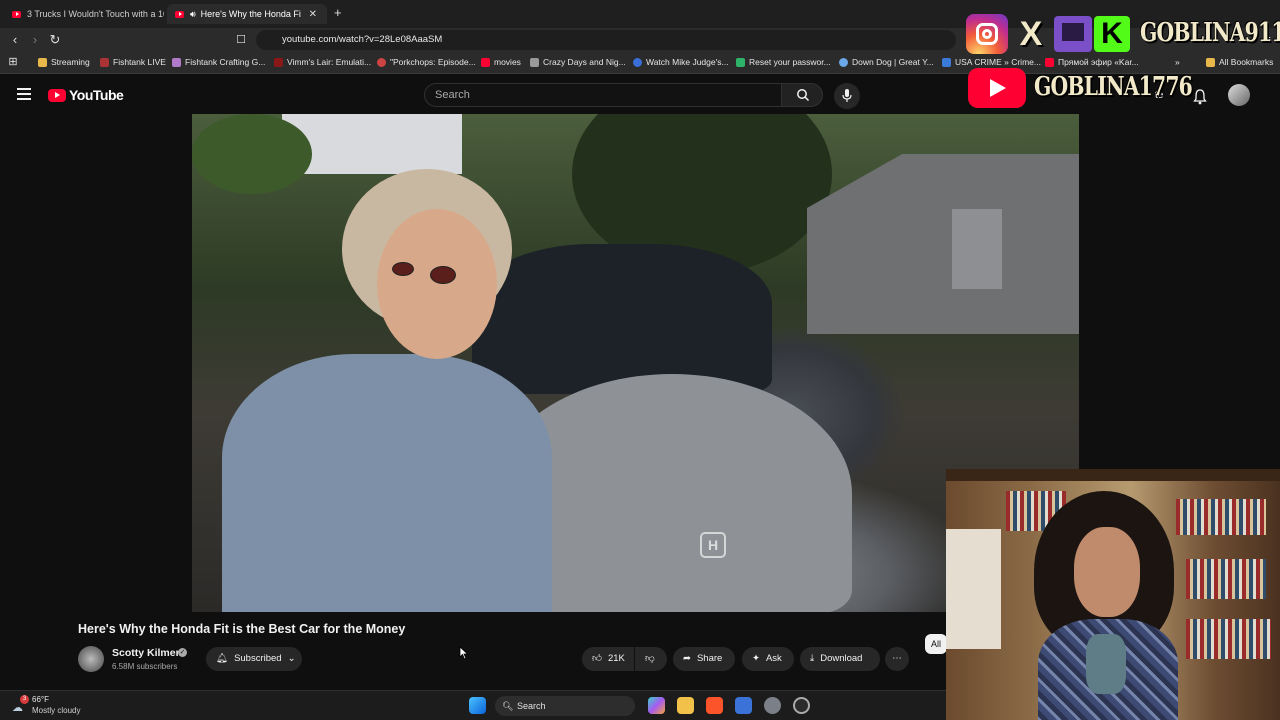 Image resolution: width=1280 pixels, height=720 pixels. I want to click on youtube-logo-text: YouTube, so click(96, 95).